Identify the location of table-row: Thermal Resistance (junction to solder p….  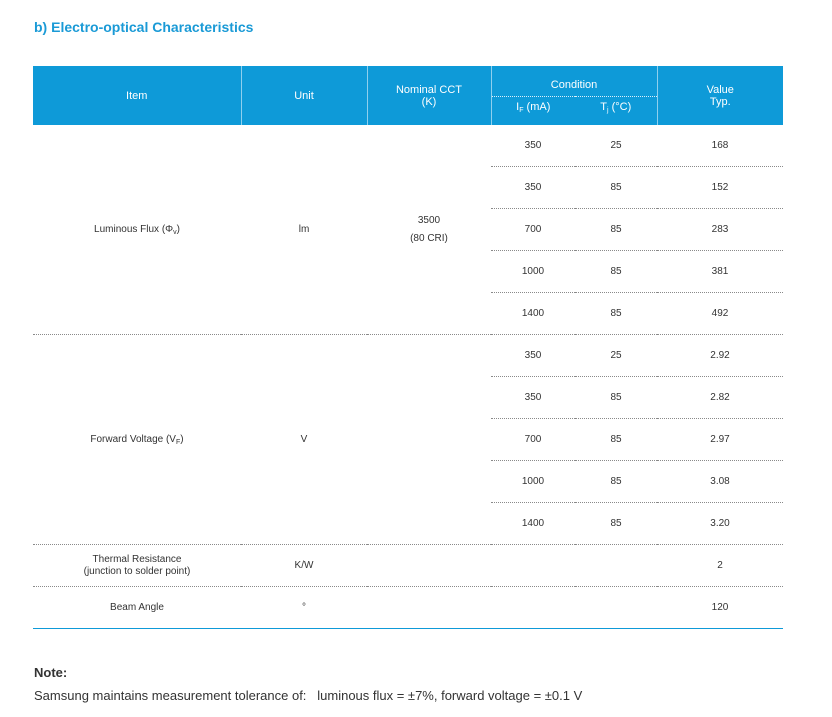
(408, 565).